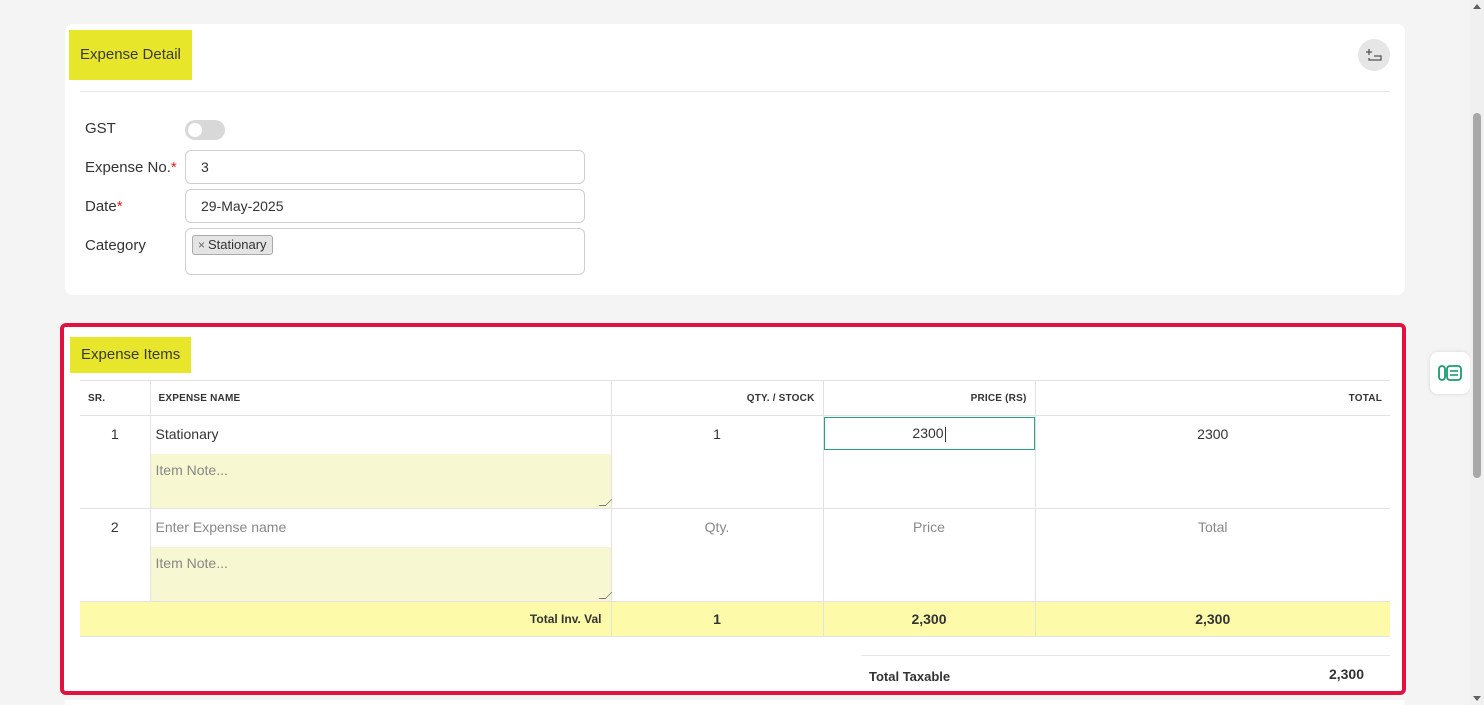 This screenshot has width=1484, height=705. What do you see at coordinates (1212, 398) in the screenshot?
I see `column-header-total: TOTAL` at bounding box center [1212, 398].